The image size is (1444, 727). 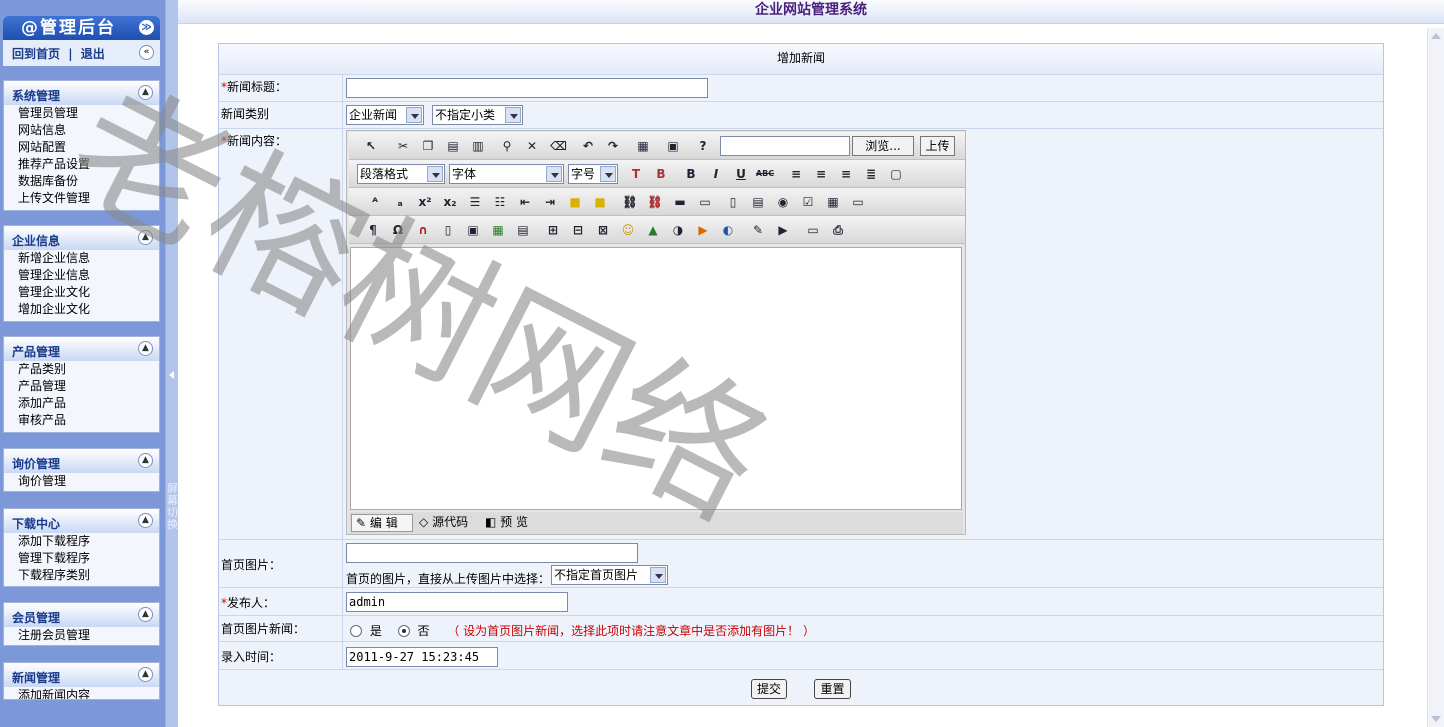 I want to click on emoticon-icon: ☺, so click(x=628, y=230).